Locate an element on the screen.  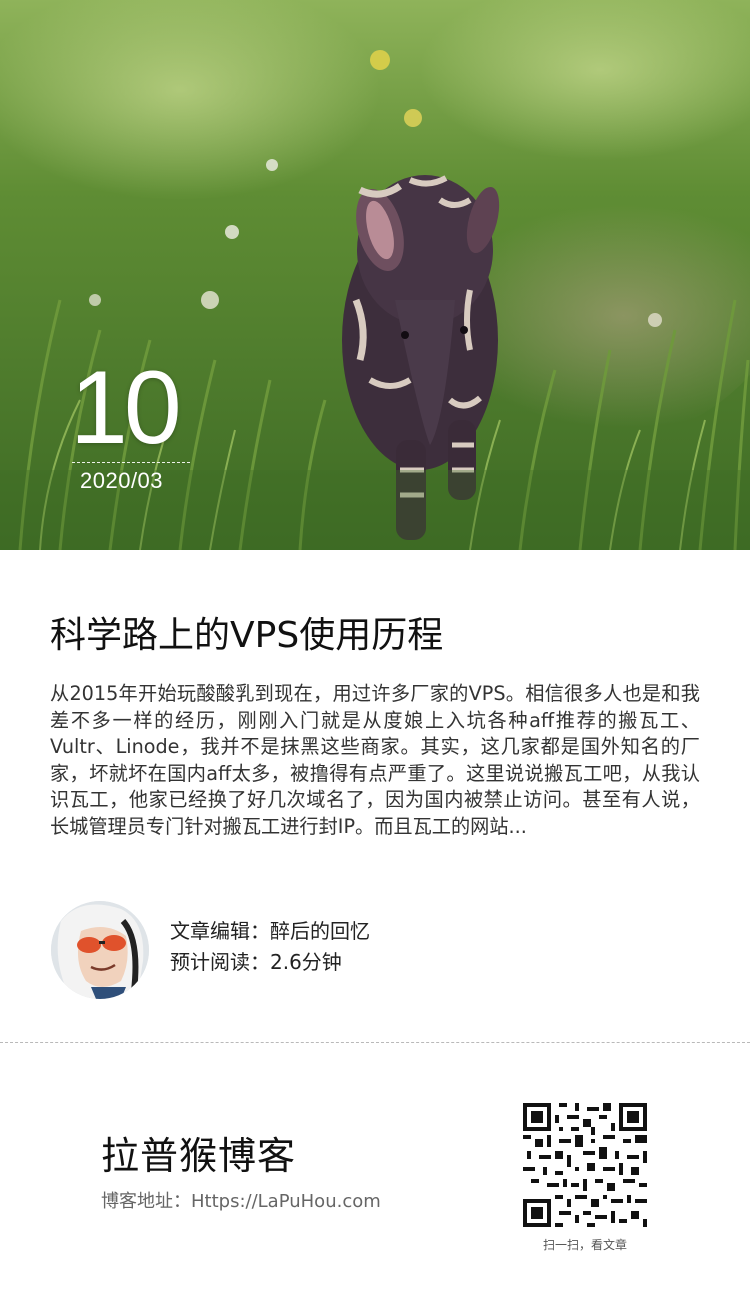
date-day: 10 is located at coordinates (126, 408).